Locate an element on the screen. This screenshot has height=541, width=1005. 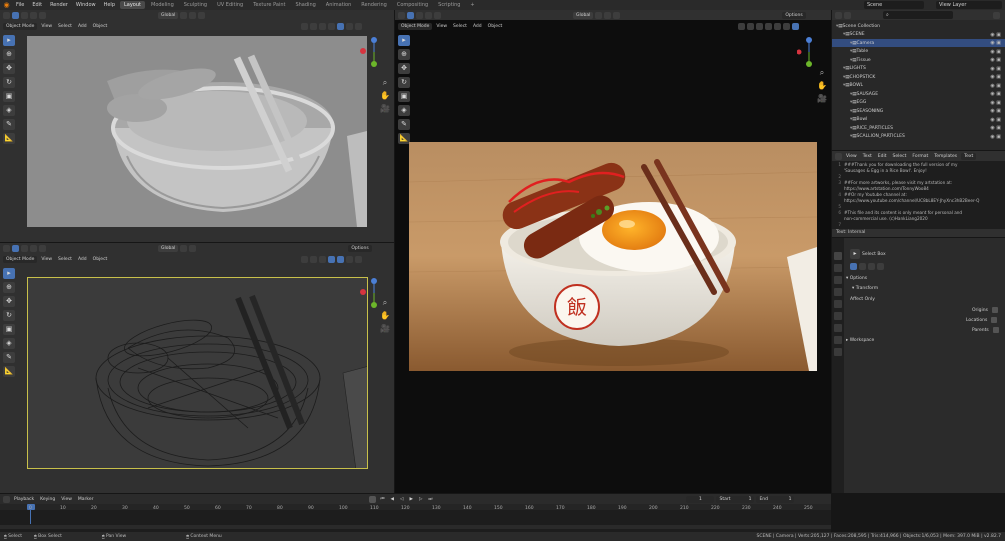
menu-object: Object is located at coordinates (495, 26).